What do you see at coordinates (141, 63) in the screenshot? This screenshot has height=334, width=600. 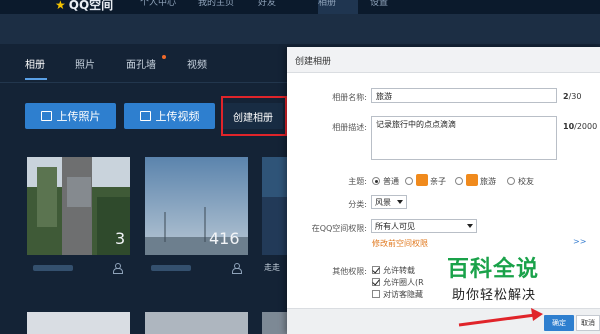 I see `tab-face-wall: 面孔墙` at bounding box center [141, 63].